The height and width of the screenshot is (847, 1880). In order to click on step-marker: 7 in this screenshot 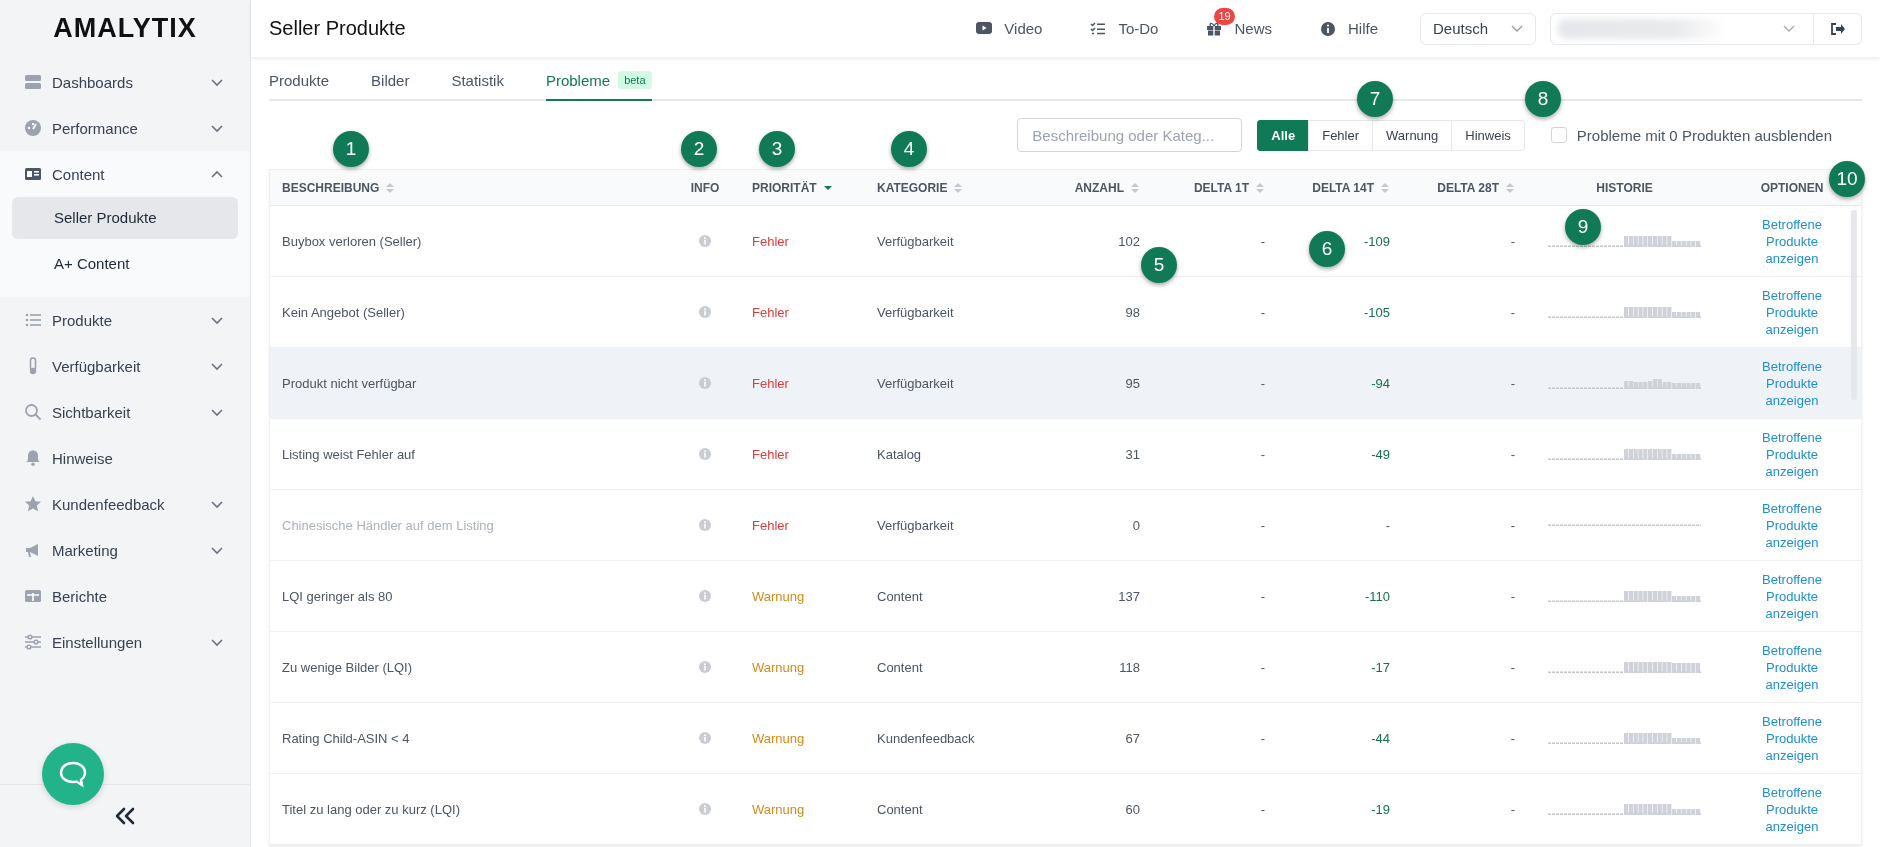, I will do `click(1375, 99)`.